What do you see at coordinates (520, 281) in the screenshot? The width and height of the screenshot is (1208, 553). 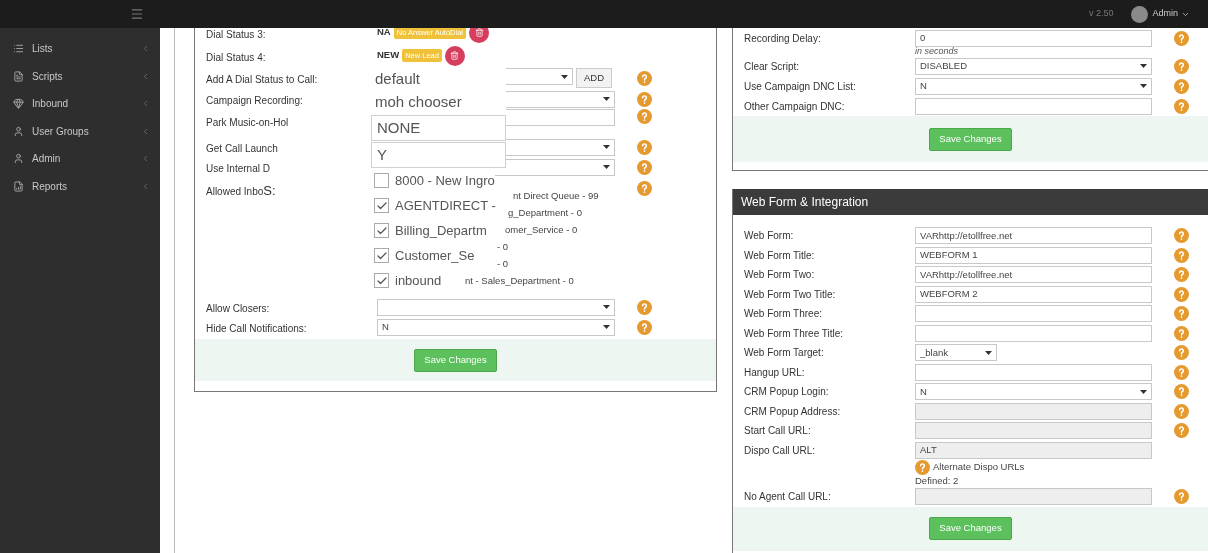 I see `inbound-group-text: nt - Sales_Department - 0` at bounding box center [520, 281].